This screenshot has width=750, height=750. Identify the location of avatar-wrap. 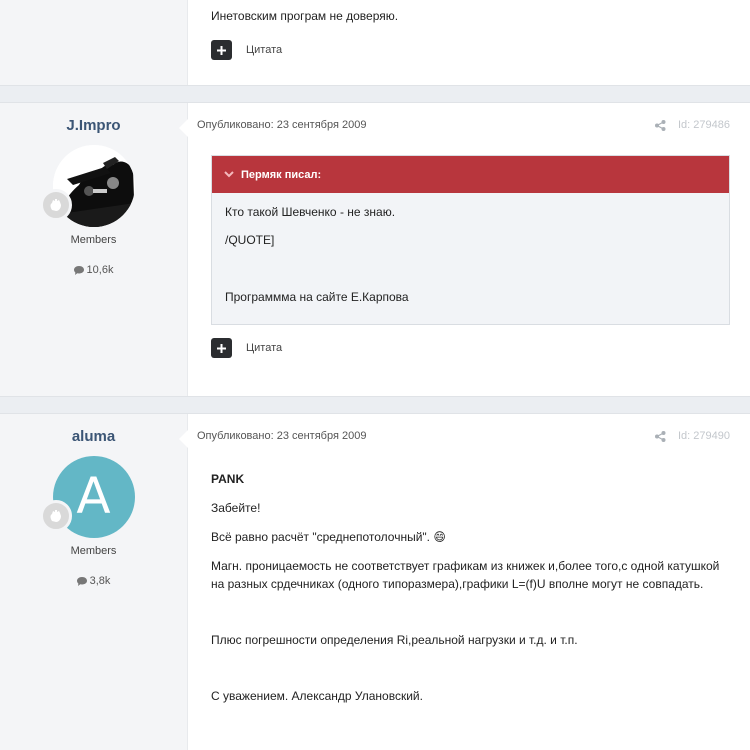
(87, 186).